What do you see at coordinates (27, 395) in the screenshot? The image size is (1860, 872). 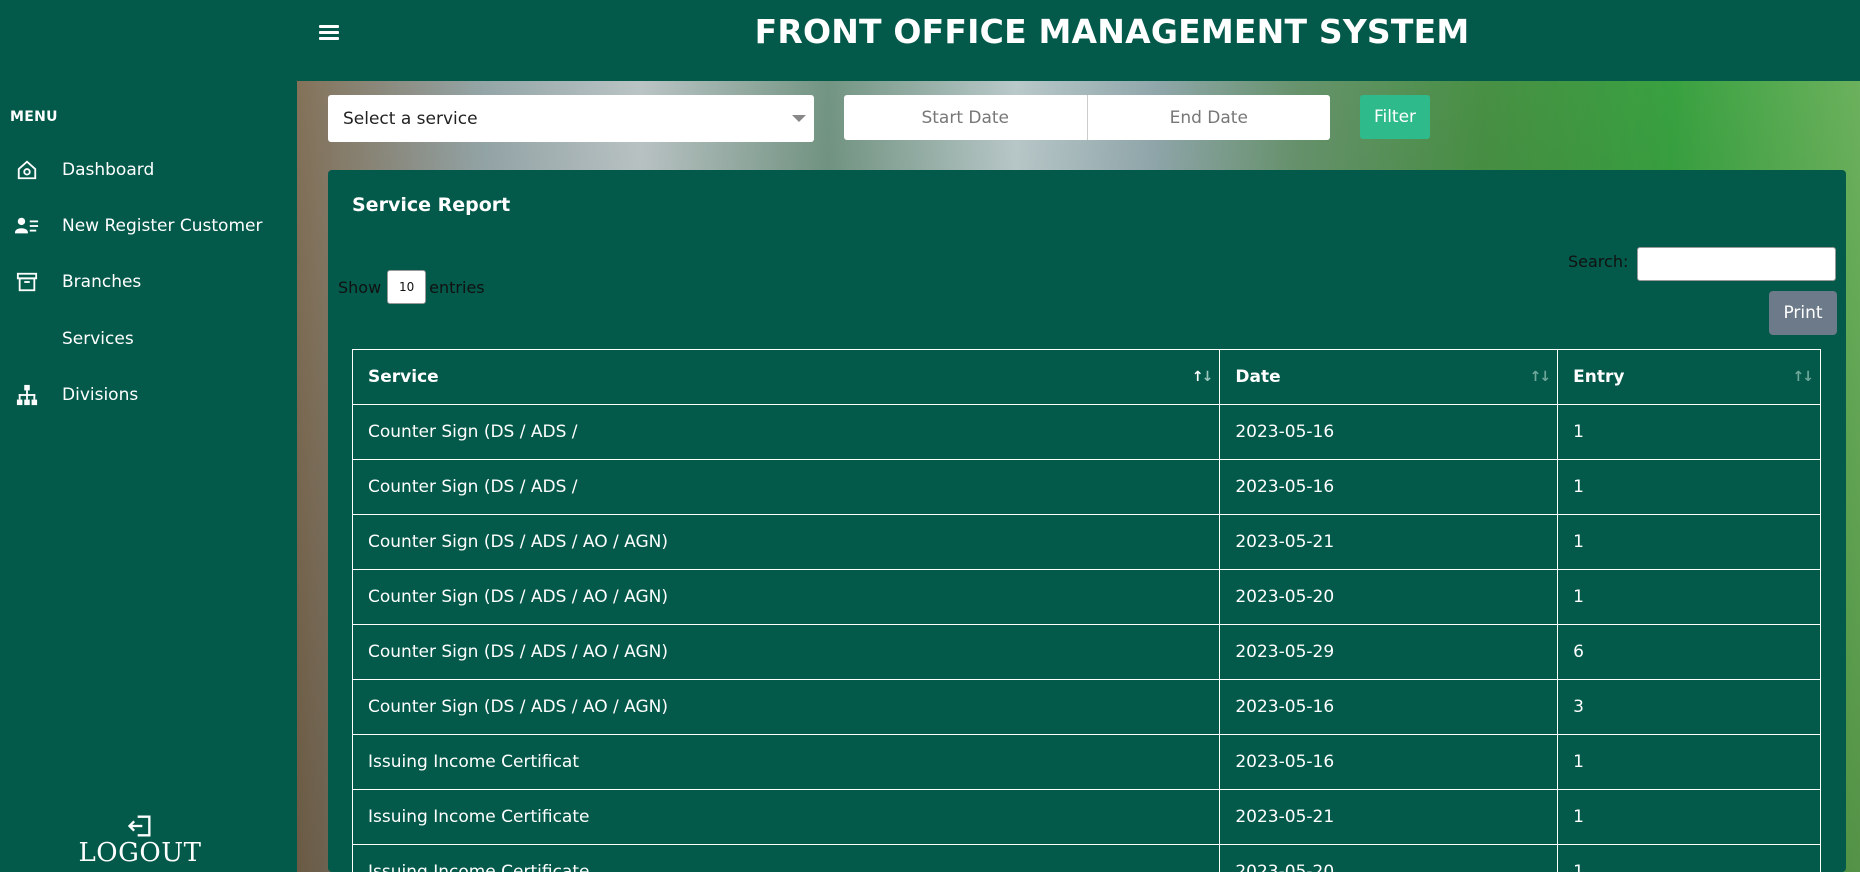 I see `sitemap-icon` at bounding box center [27, 395].